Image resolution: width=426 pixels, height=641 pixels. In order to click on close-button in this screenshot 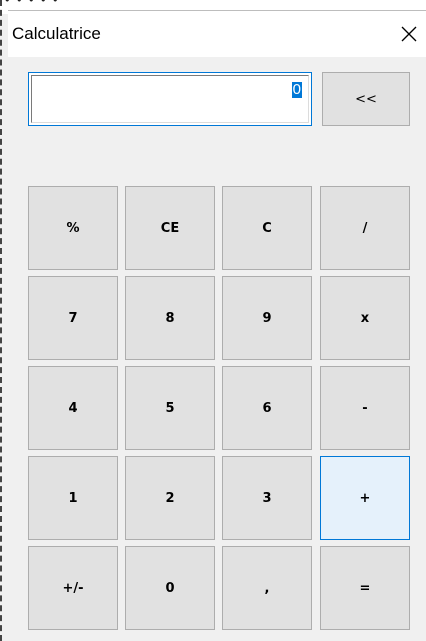, I will do `click(409, 34)`.